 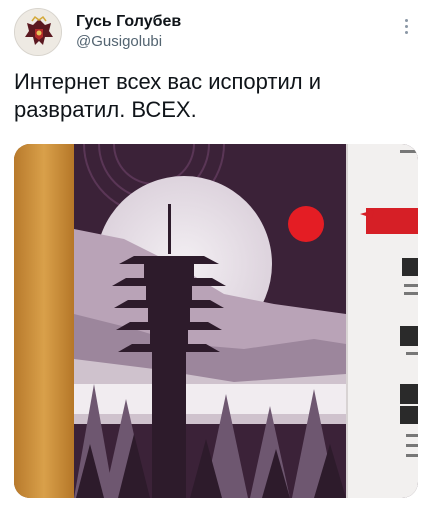 I want to click on author-name: Гусь Голубев, so click(x=128, y=22).